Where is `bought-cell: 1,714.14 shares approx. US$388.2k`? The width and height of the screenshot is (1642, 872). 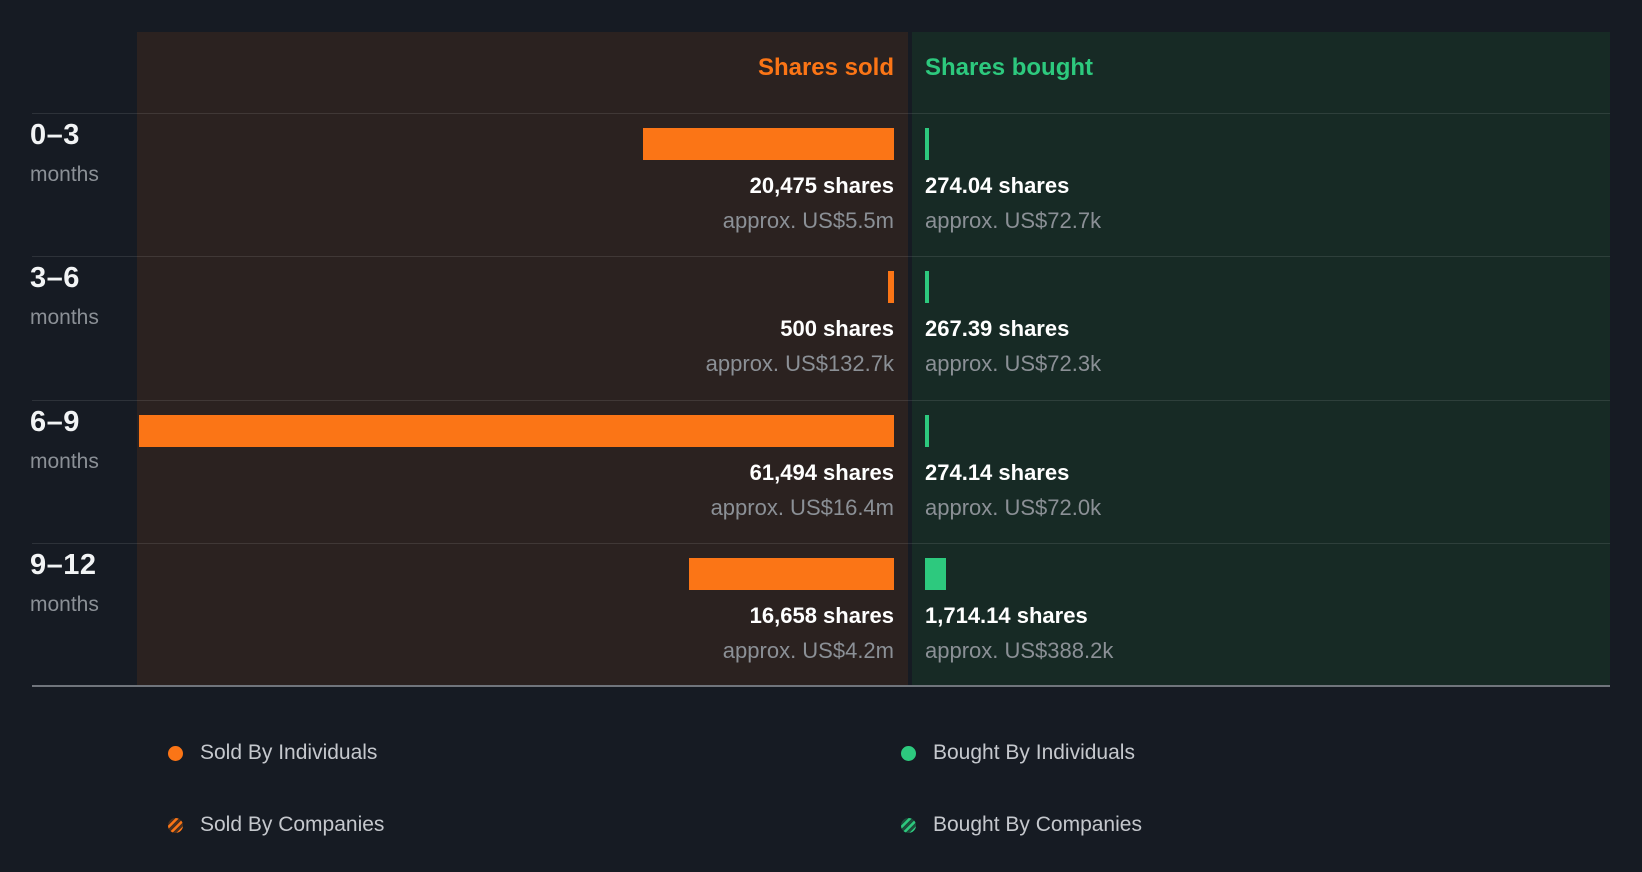
bought-cell: 1,714.14 shares approx. US$388.2k is located at coordinates (1255, 614).